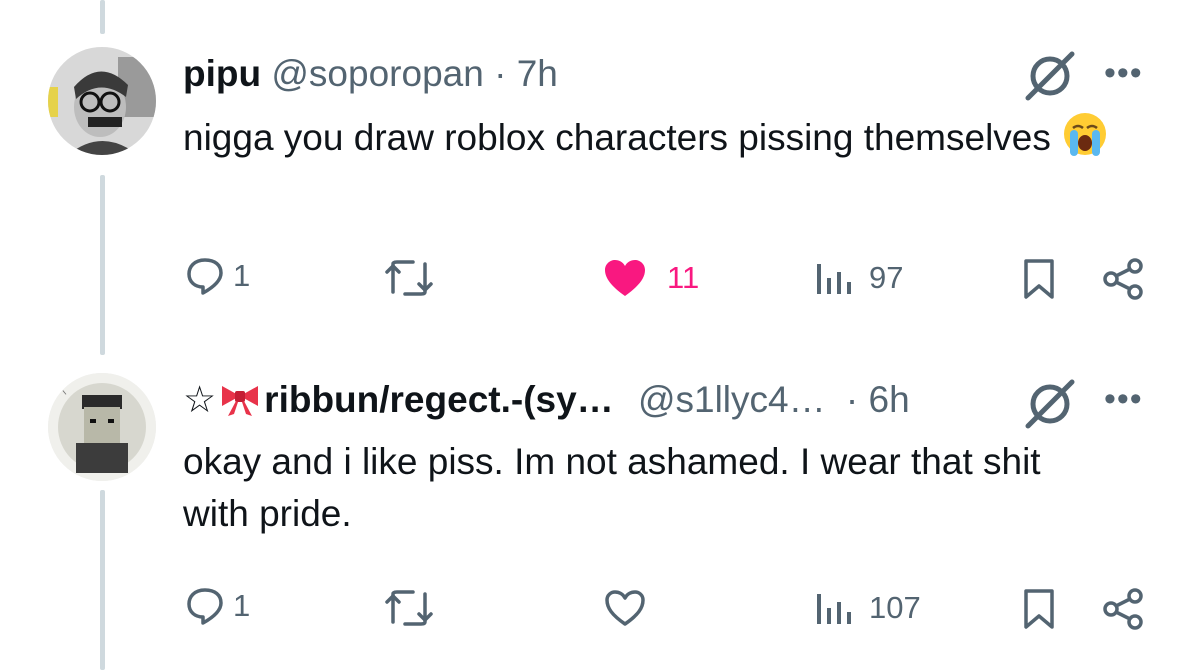 This screenshot has width=1200, height=670. What do you see at coordinates (600, 280) in the screenshot?
I see `tweet-actions: 1 11 97` at bounding box center [600, 280].